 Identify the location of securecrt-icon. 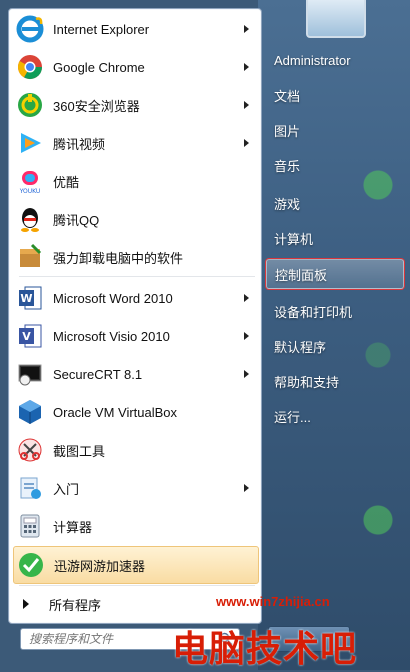
(30, 374).